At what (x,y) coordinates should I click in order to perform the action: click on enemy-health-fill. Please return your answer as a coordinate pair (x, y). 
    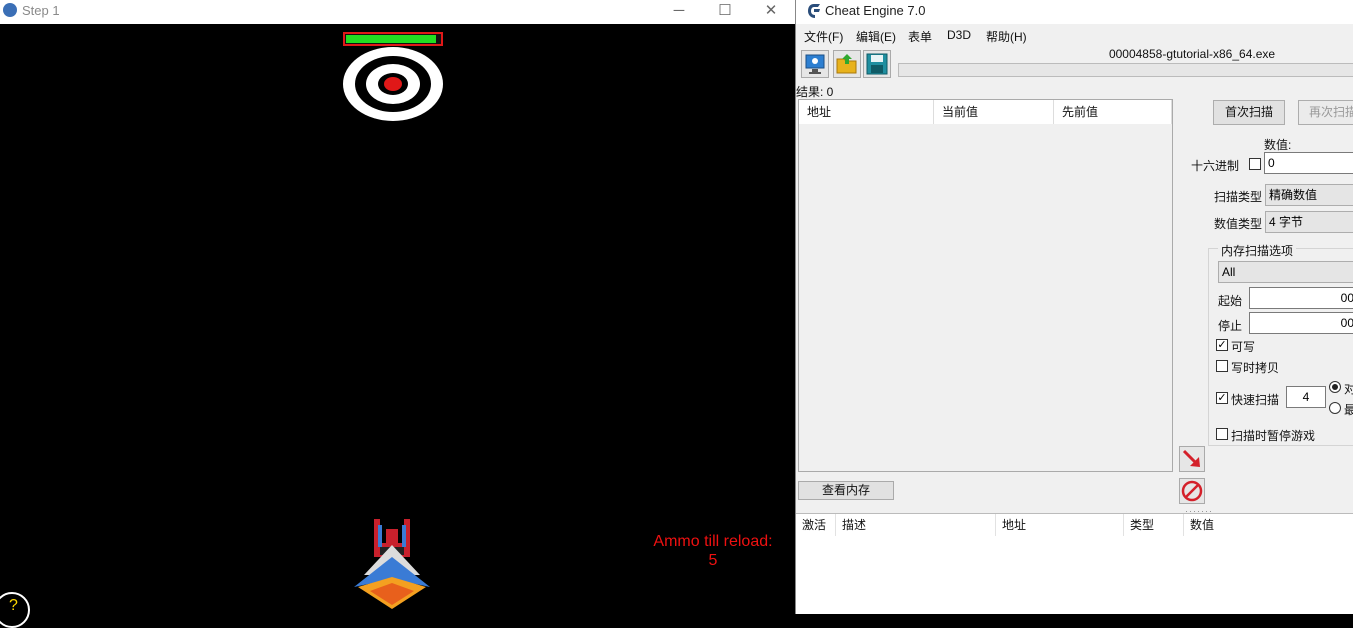
    Looking at the image, I should click on (391, 39).